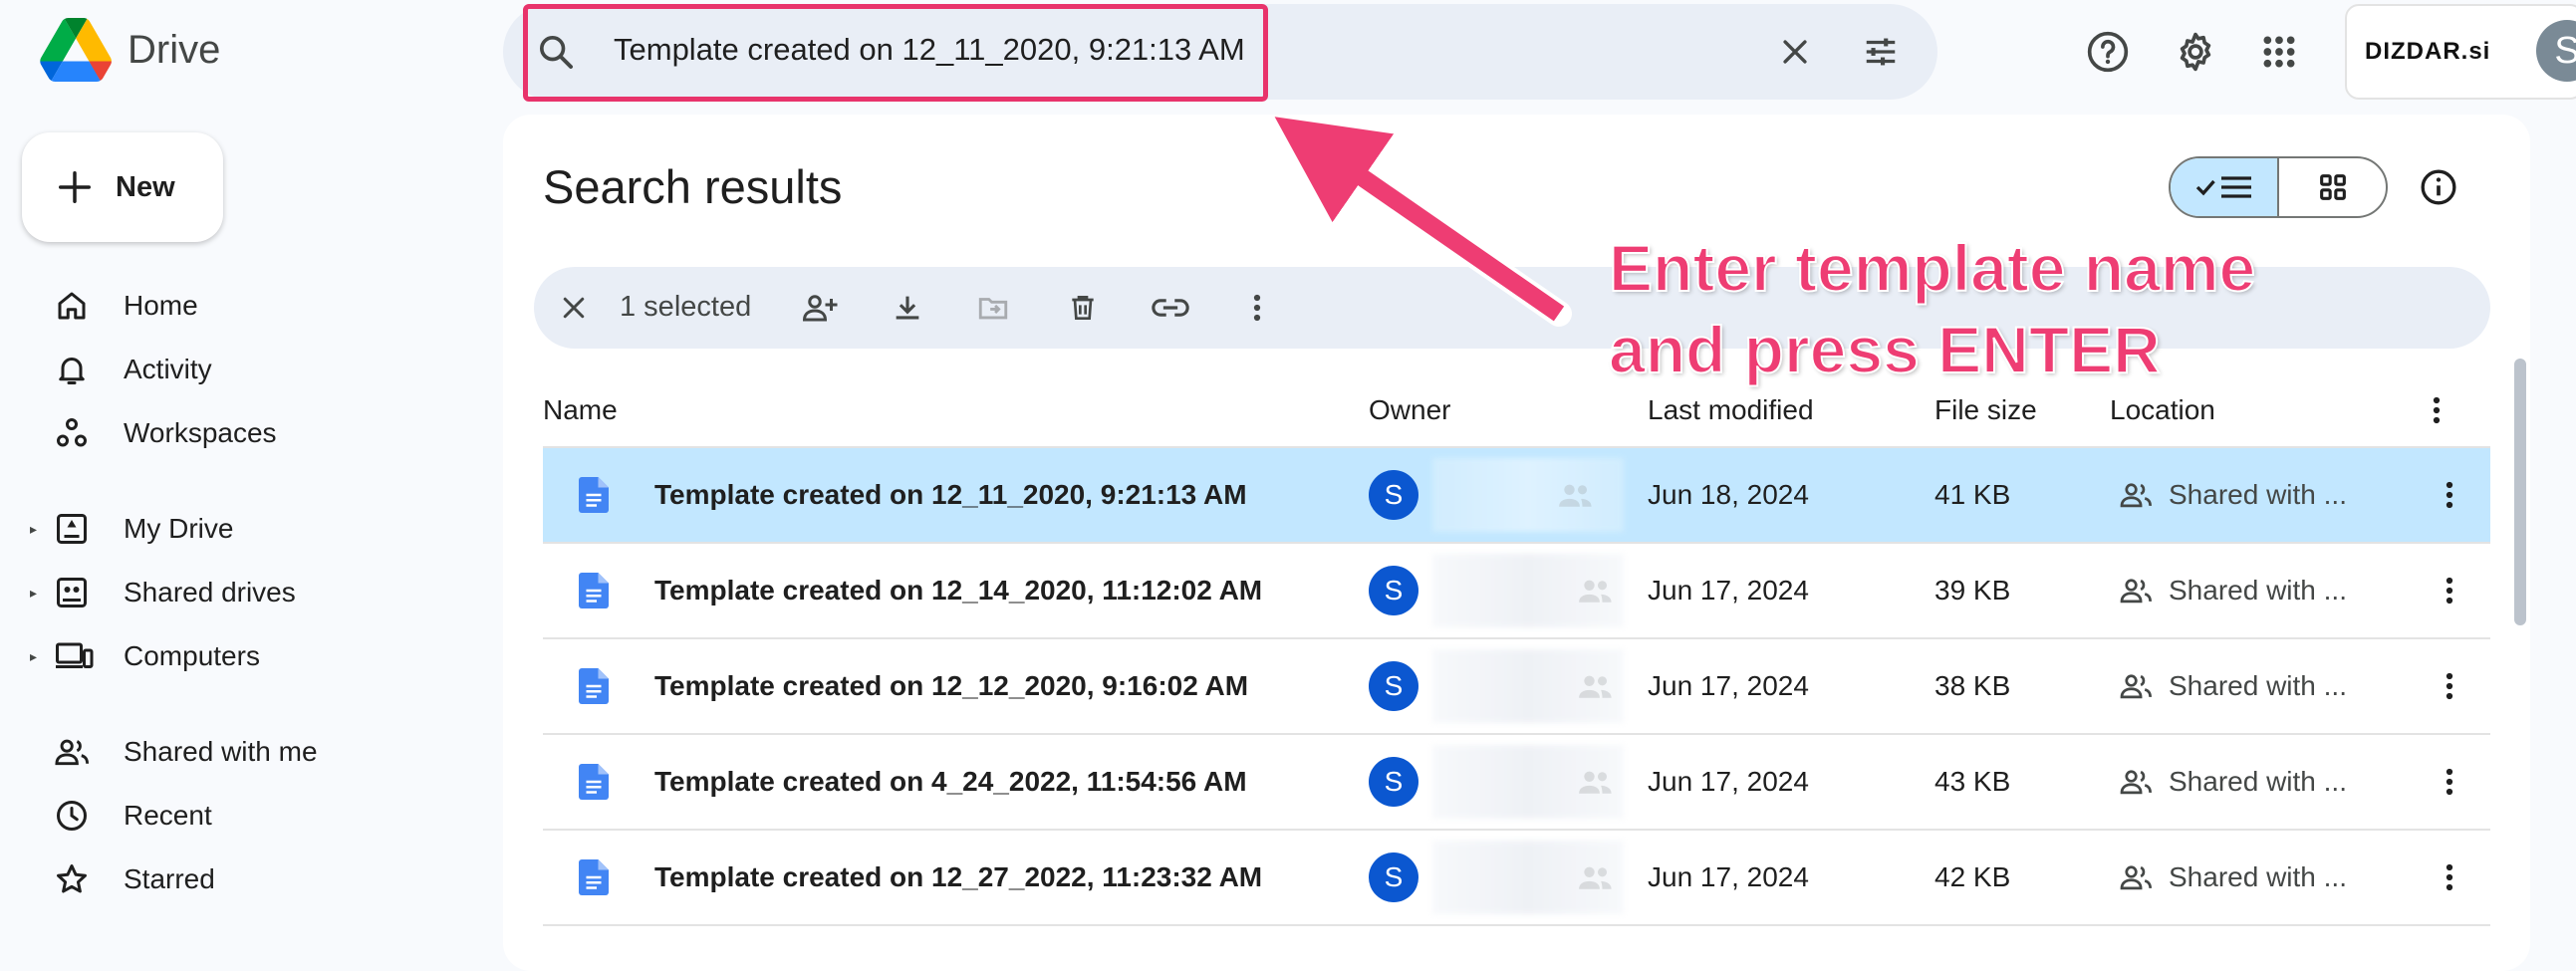 This screenshot has height=971, width=2576. Describe the element at coordinates (169, 878) in the screenshot. I see `sidebar-item-label: Starred` at that location.